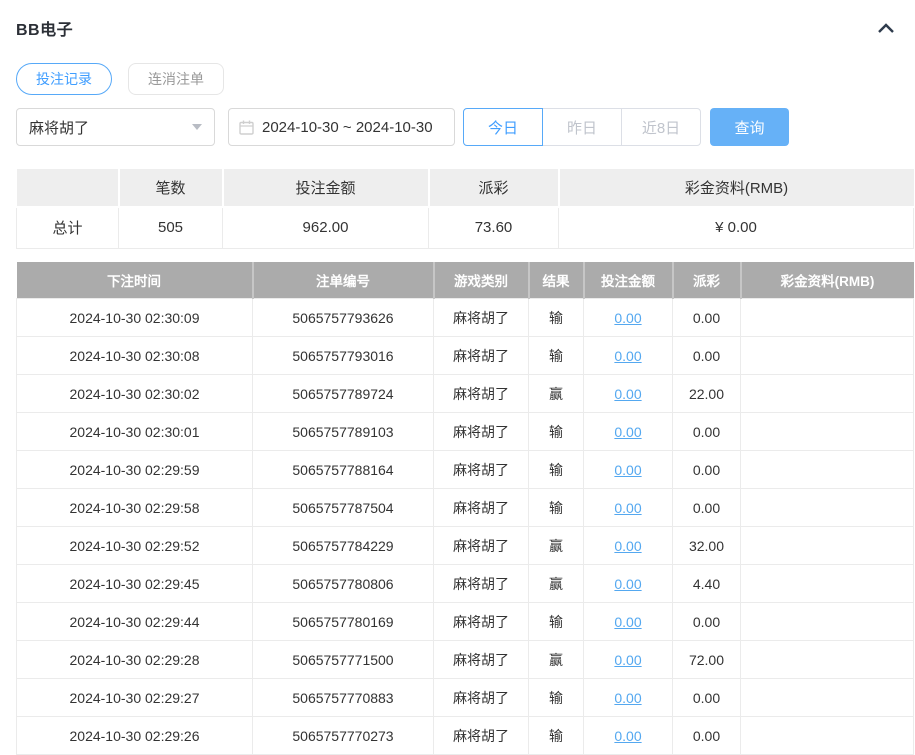  What do you see at coordinates (171, 188) in the screenshot?
I see `summary-header-count: 笔数` at bounding box center [171, 188].